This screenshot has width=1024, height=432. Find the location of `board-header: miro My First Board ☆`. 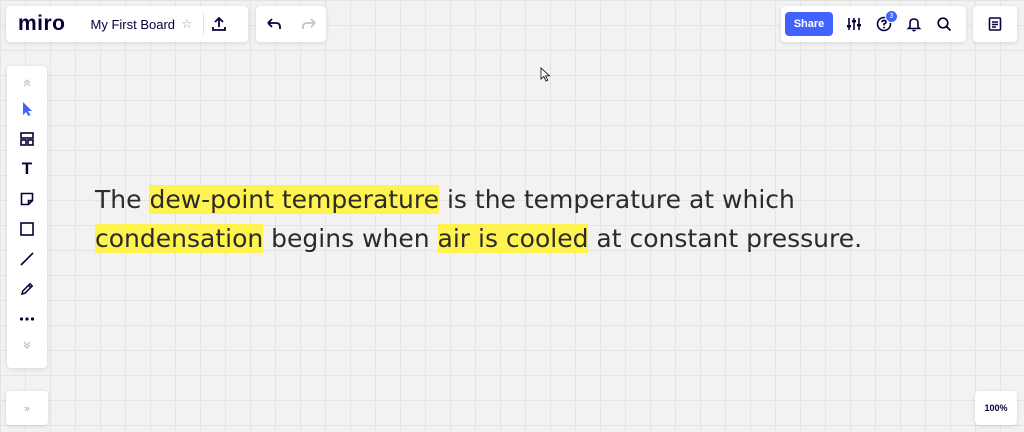

board-header: miro My First Board ☆ is located at coordinates (127, 24).